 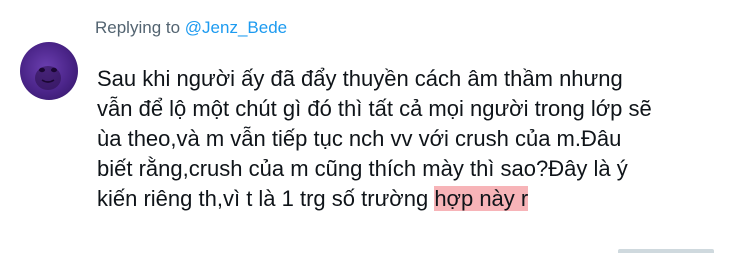 I want to click on avatar-face-icon, so click(x=48, y=78).